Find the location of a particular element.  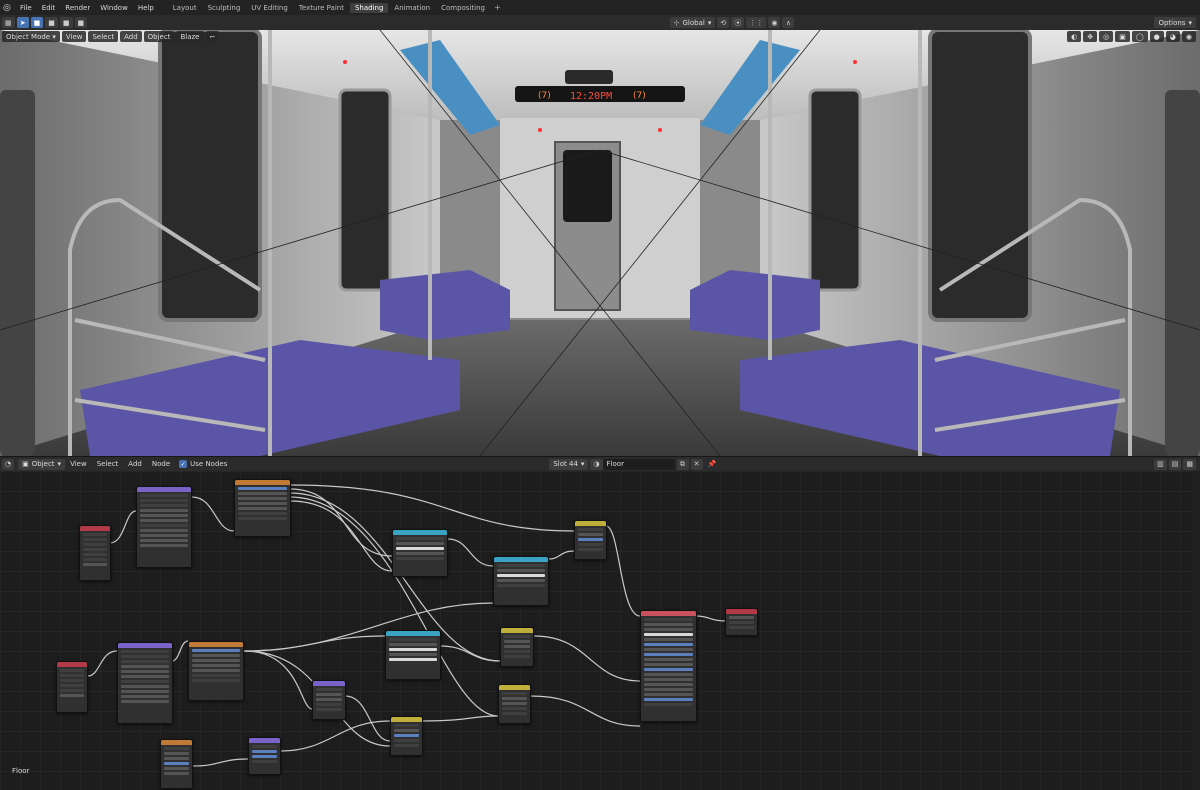

node-editor-type-icon: ◔ is located at coordinates (8, 464).